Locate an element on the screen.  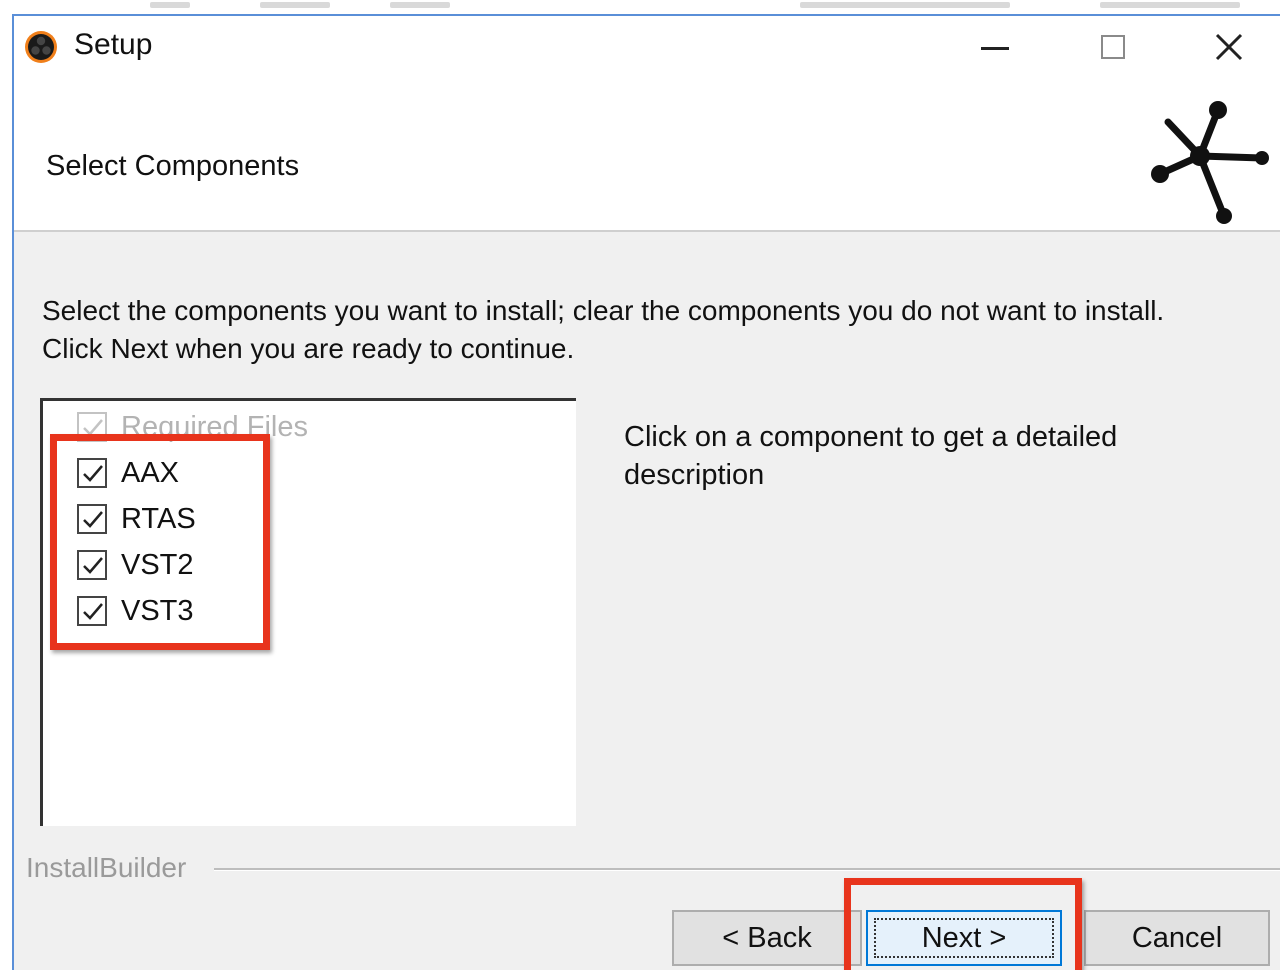
branding-separator is located at coordinates (747, 869).